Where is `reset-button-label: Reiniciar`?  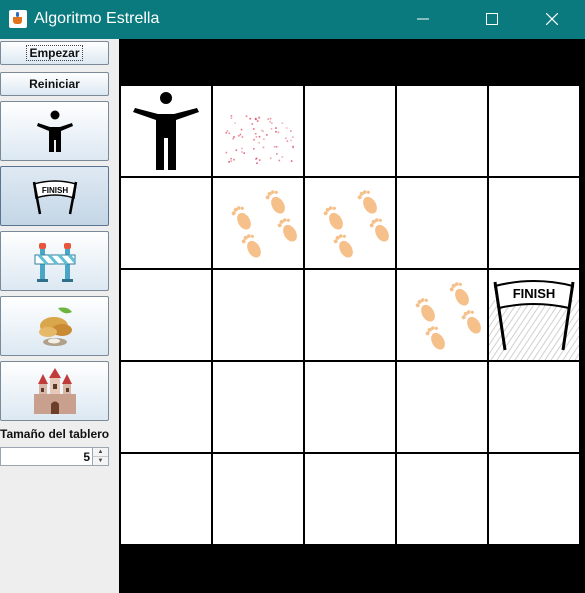
reset-button-label: Reiniciar is located at coordinates (54, 84).